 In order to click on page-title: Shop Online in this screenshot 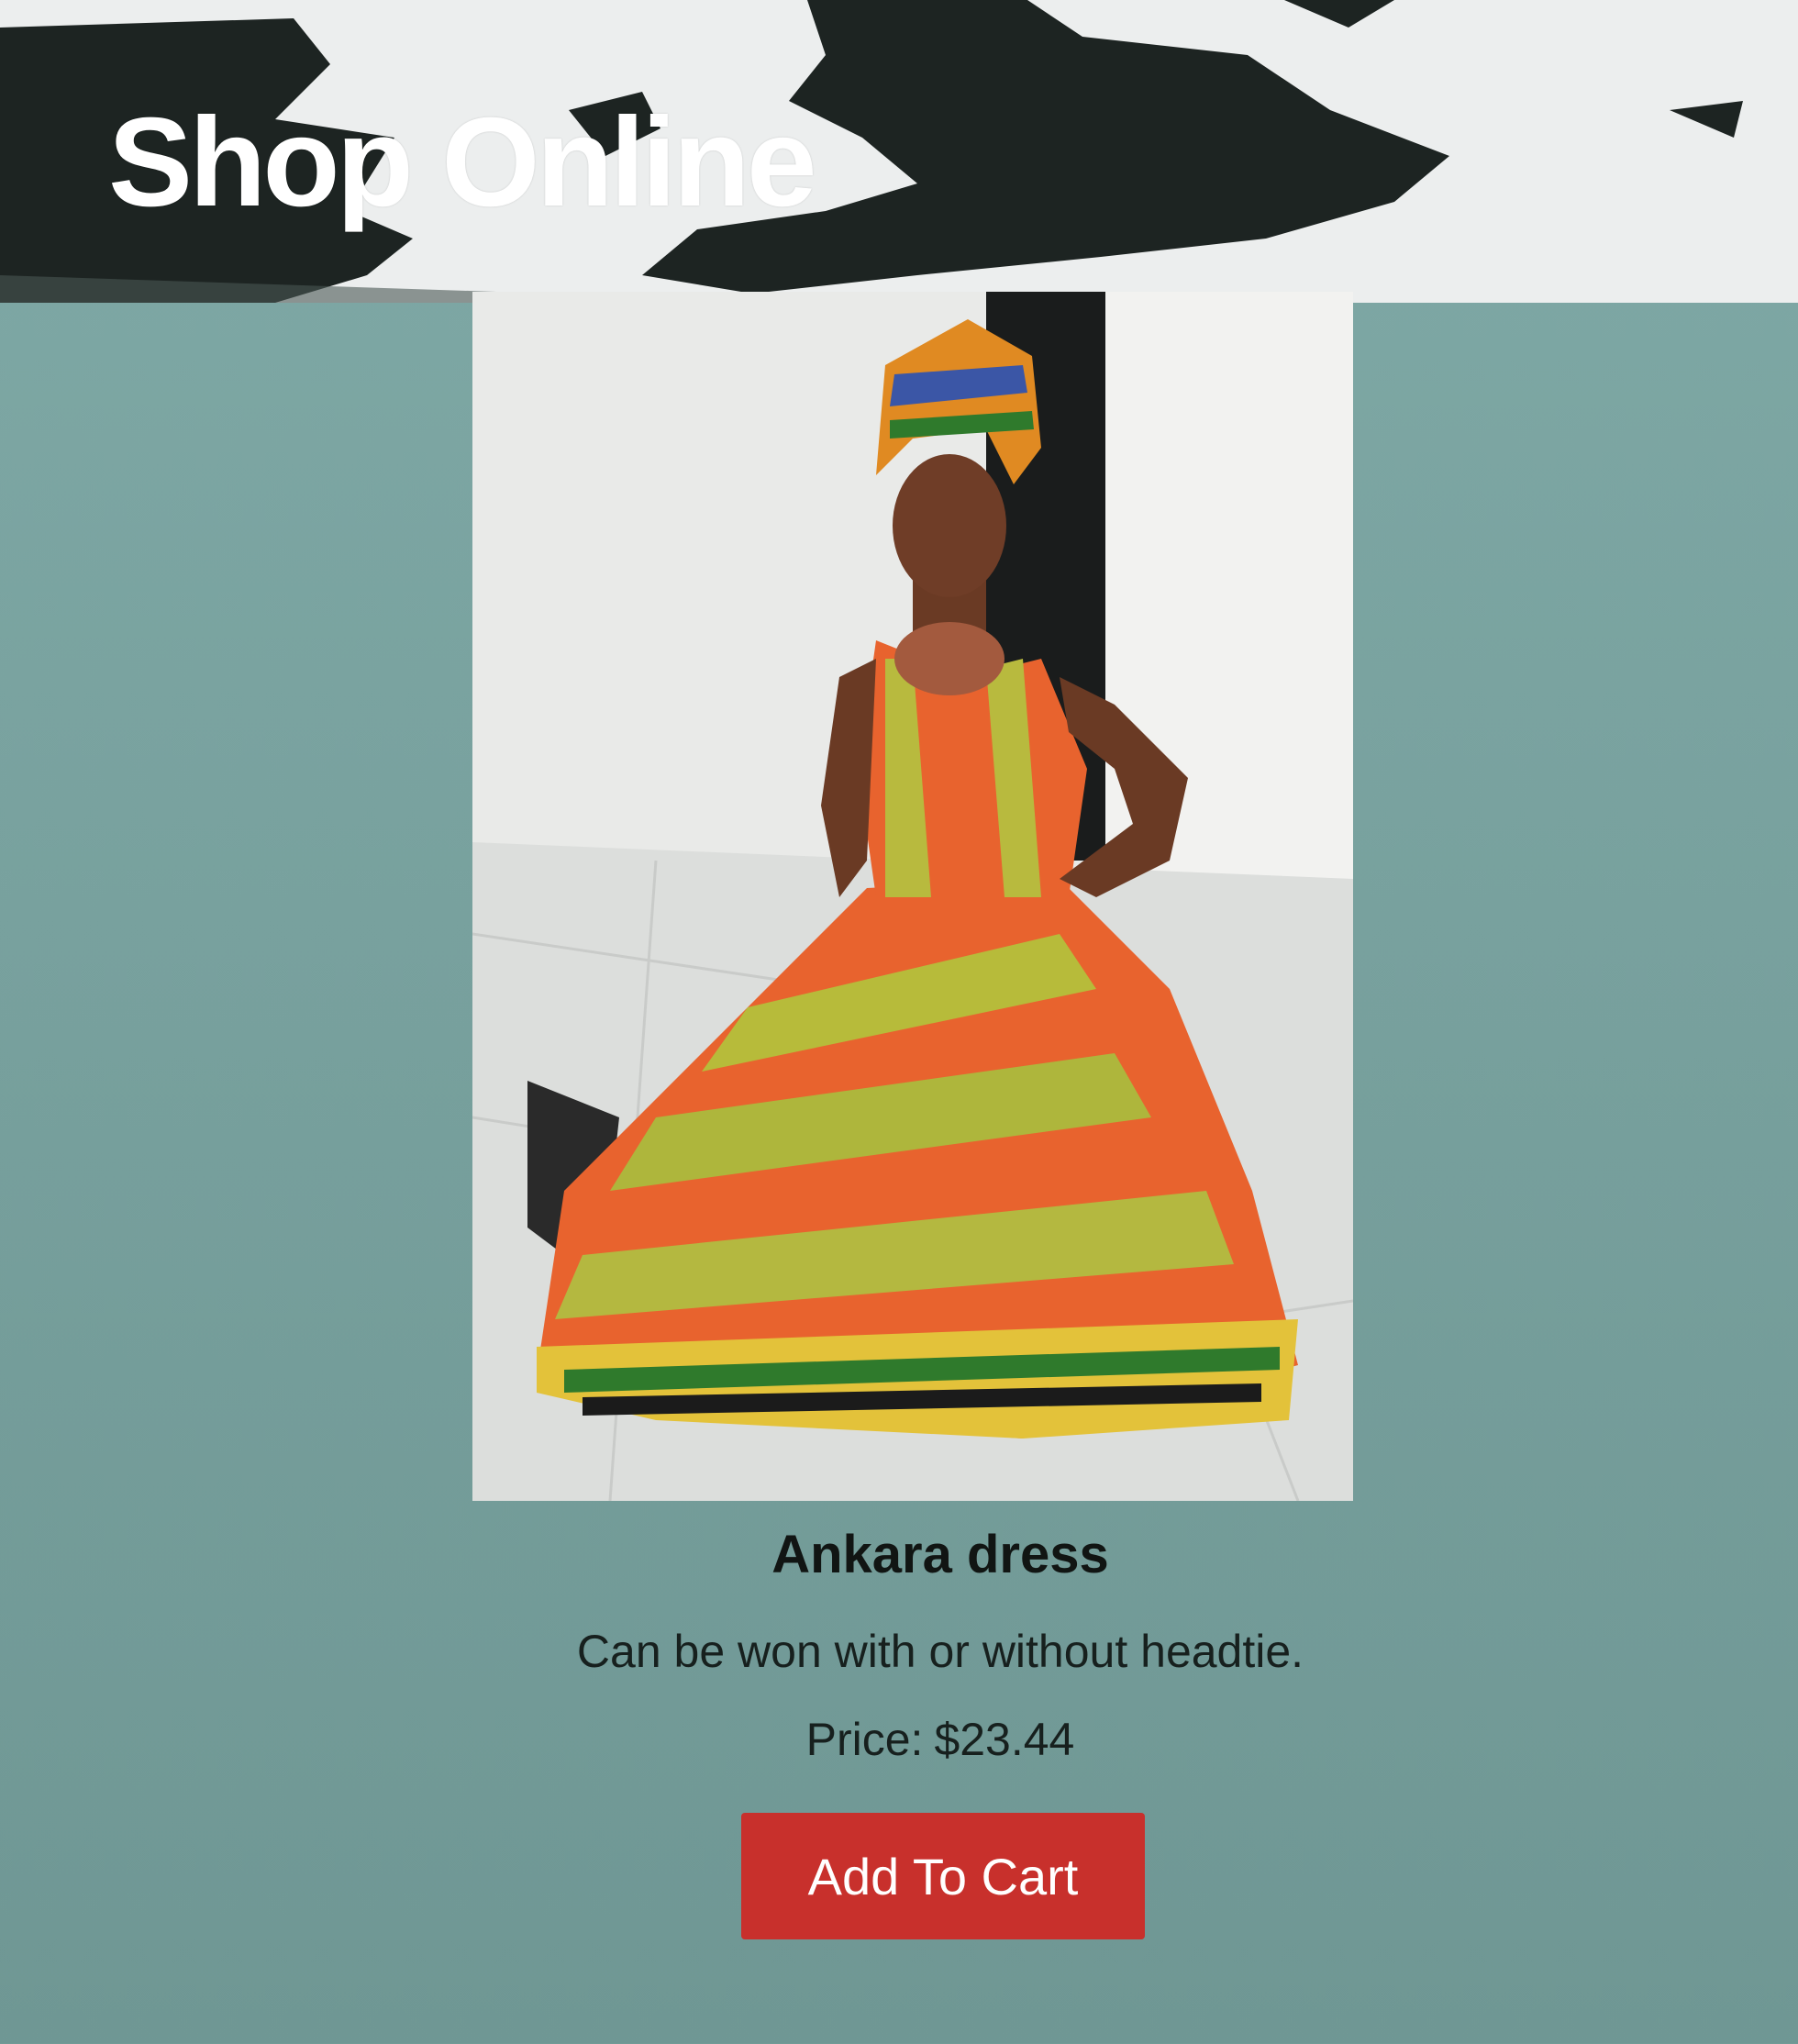, I will do `click(462, 163)`.